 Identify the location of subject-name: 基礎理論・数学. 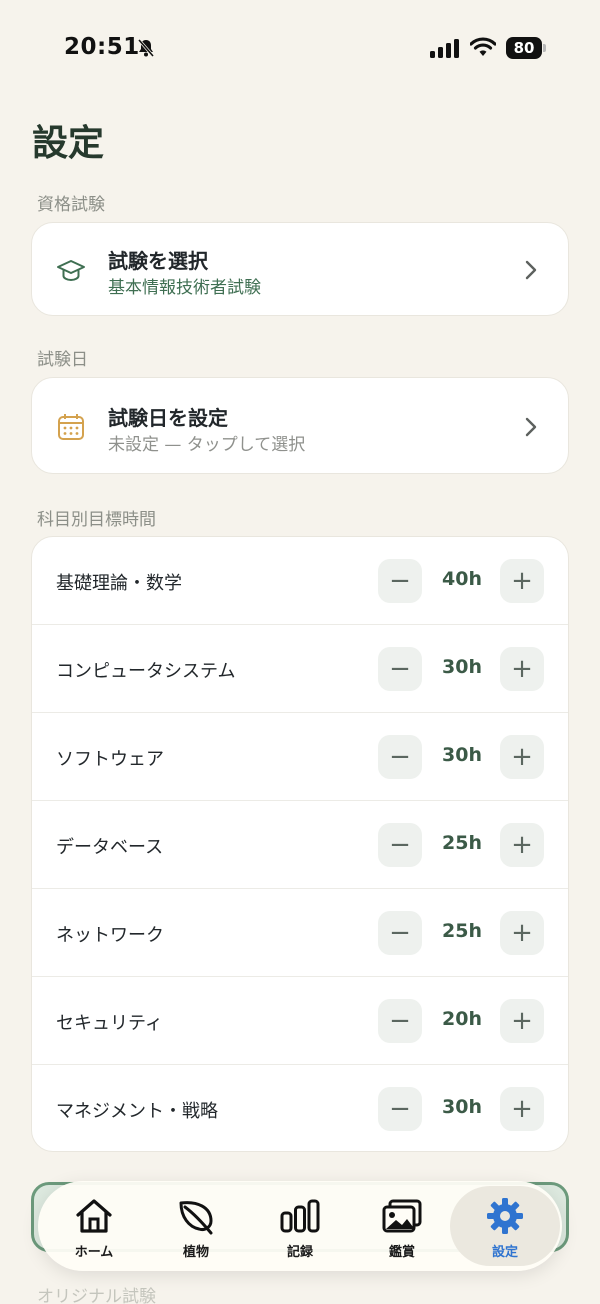
(119, 583).